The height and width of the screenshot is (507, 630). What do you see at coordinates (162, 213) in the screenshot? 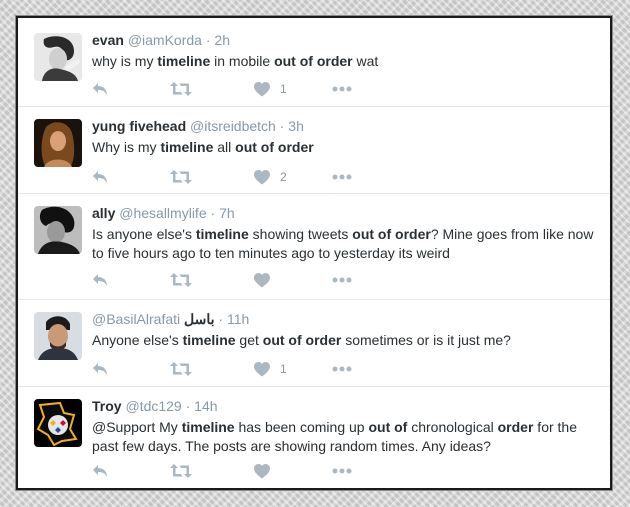
I see `user-handle: @hesallmylife` at bounding box center [162, 213].